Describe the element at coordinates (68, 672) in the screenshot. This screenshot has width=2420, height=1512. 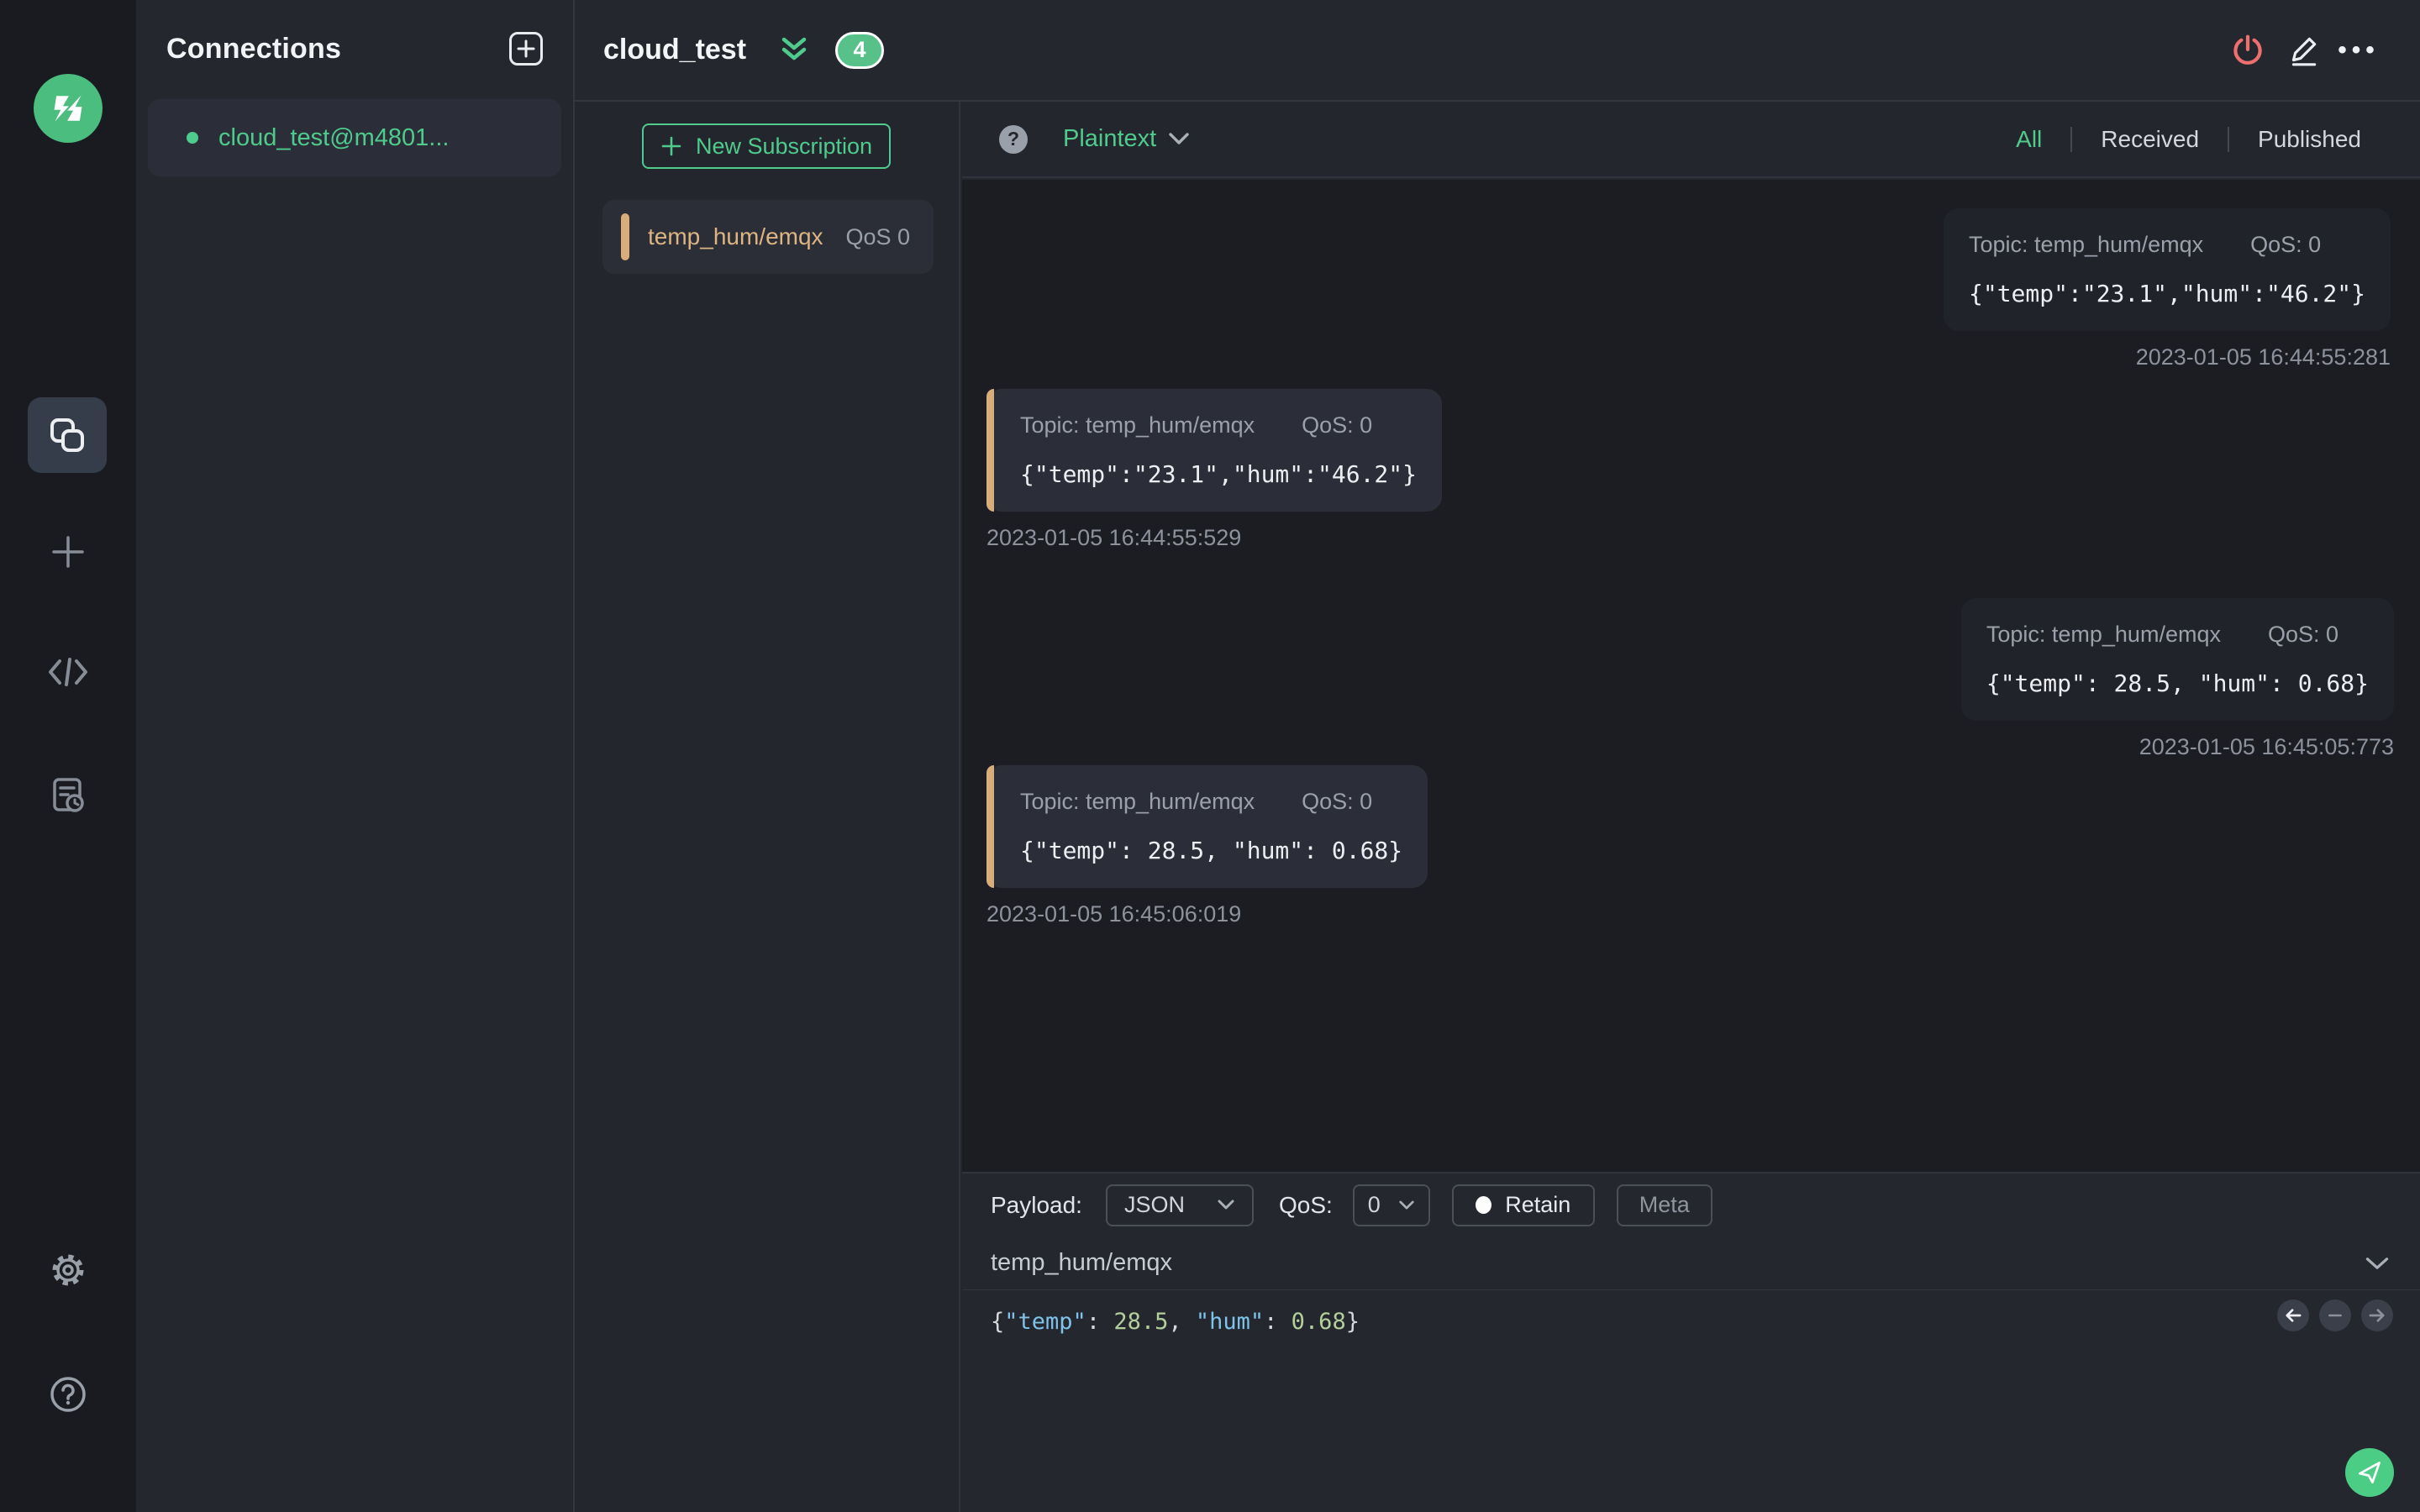
I see `sidebar-item-script` at that location.